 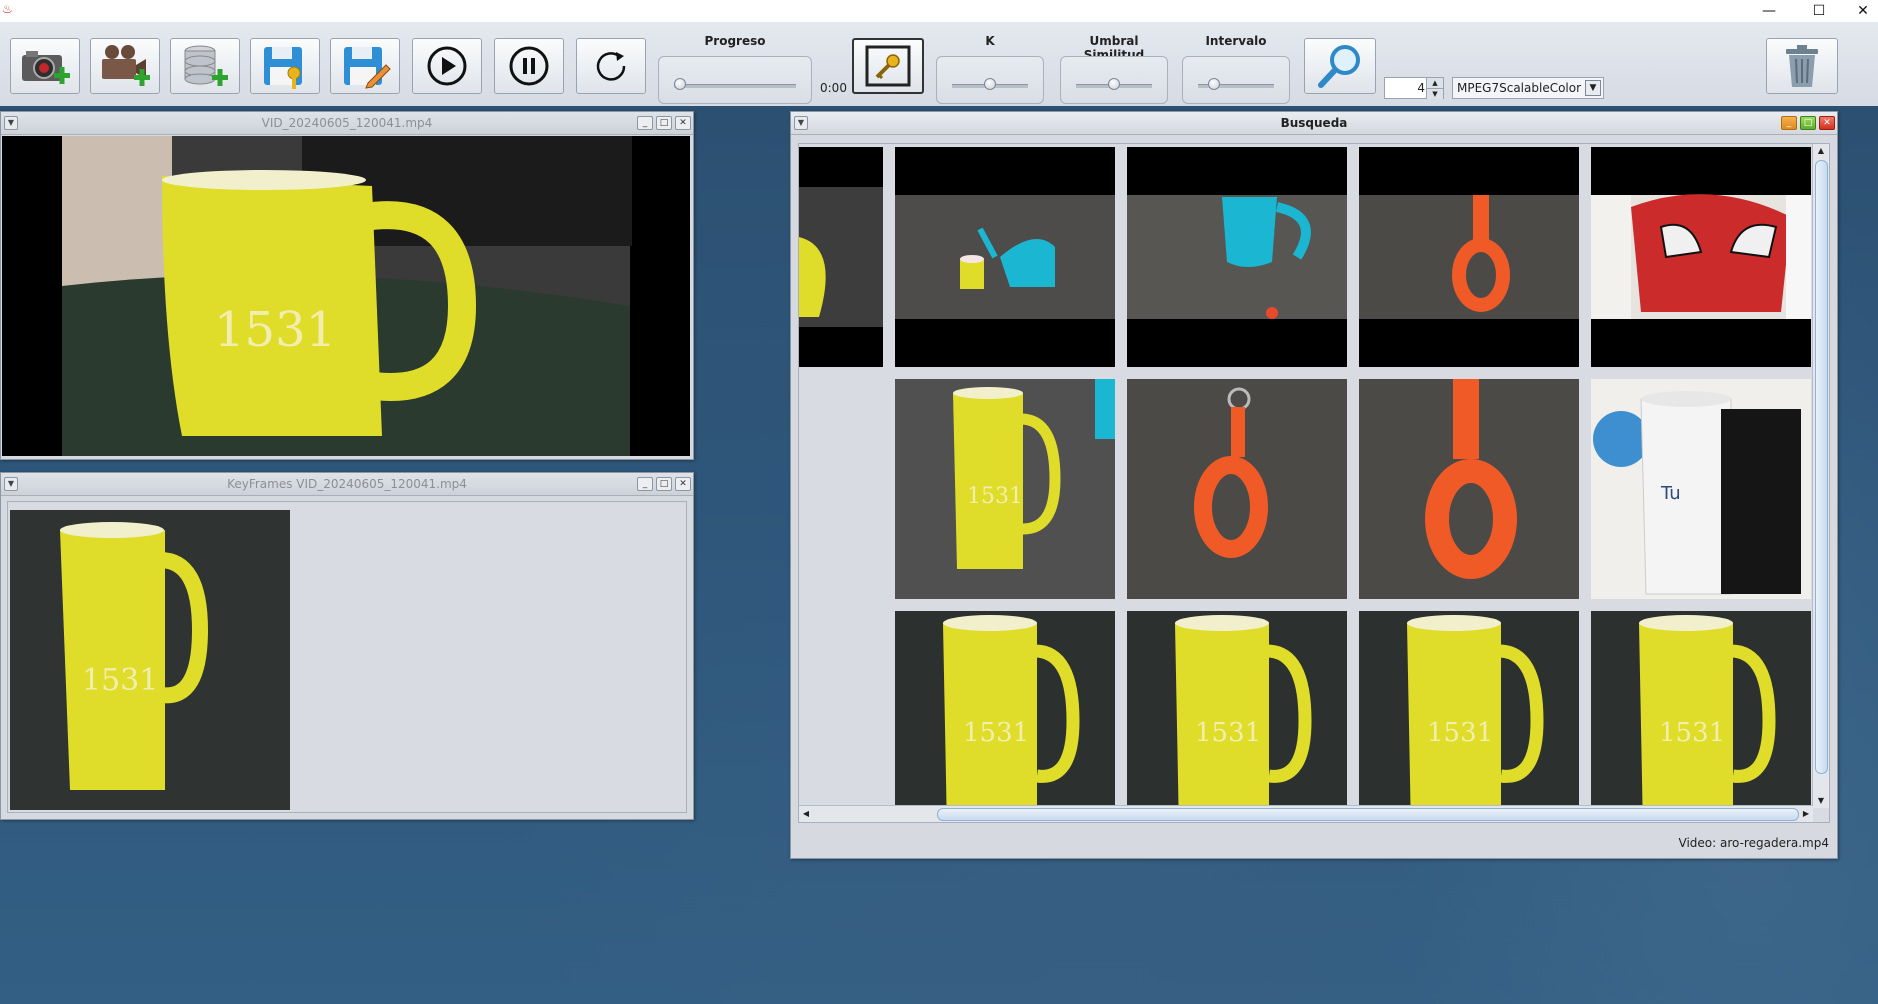 I want to click on video-camera-plus-icon, so click(x=126, y=65).